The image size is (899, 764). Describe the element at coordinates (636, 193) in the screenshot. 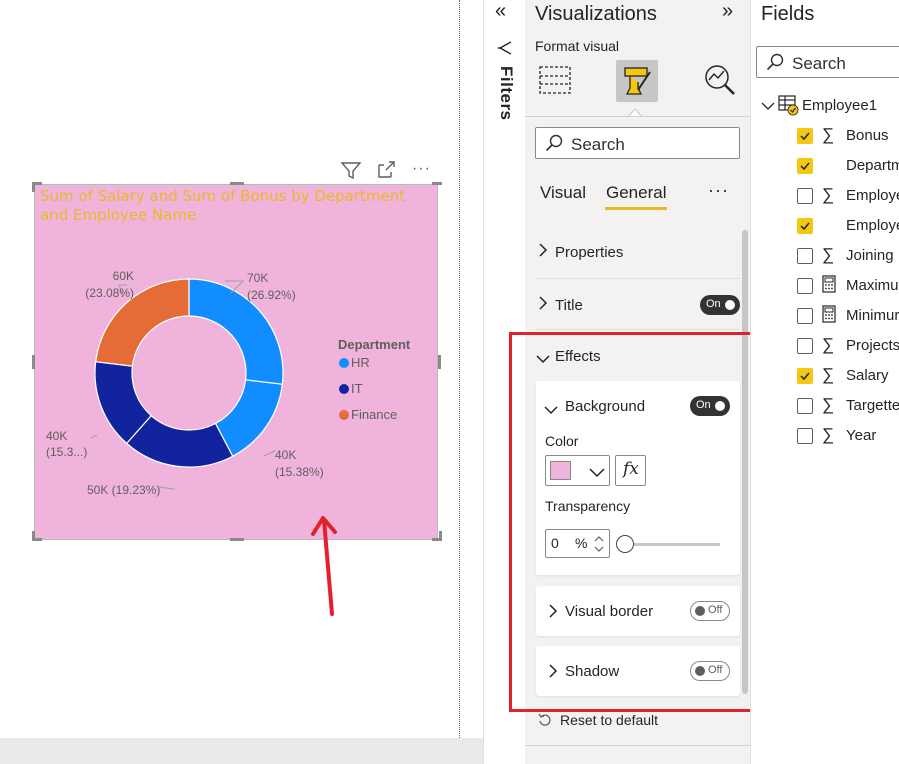

I see `tab-general: General` at that location.